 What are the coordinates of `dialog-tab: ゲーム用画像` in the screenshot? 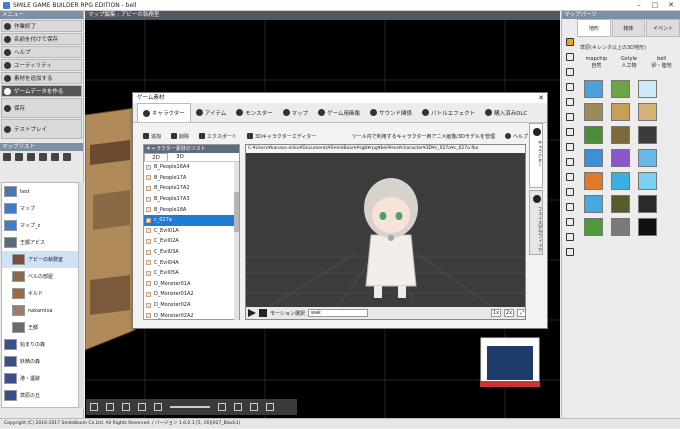 It's located at (339, 112).